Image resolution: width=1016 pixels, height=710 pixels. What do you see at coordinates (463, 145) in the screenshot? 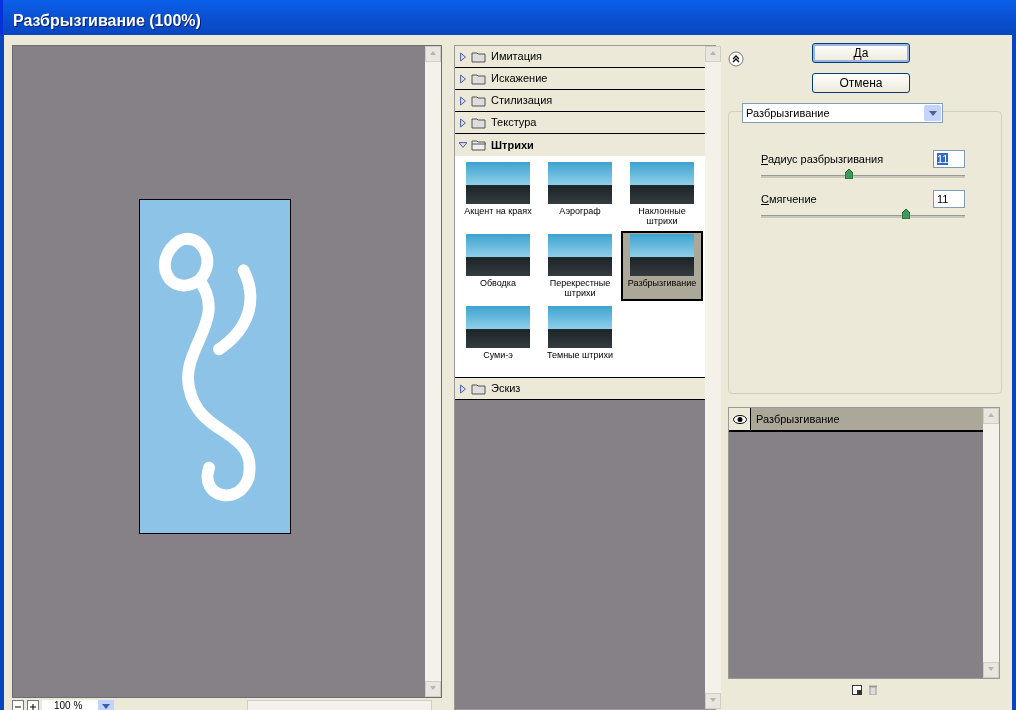
I see `expanded-triangle-icon` at bounding box center [463, 145].